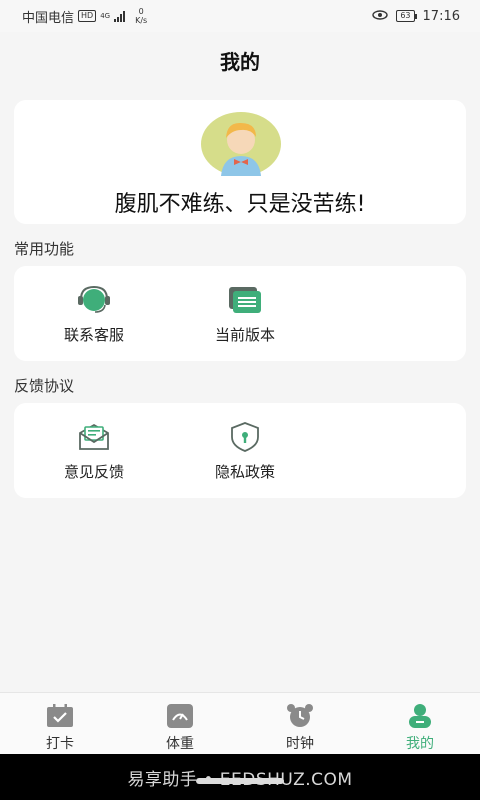  Describe the element at coordinates (244, 472) in the screenshot. I see `privacy-policy-label: 隐私政策` at that location.